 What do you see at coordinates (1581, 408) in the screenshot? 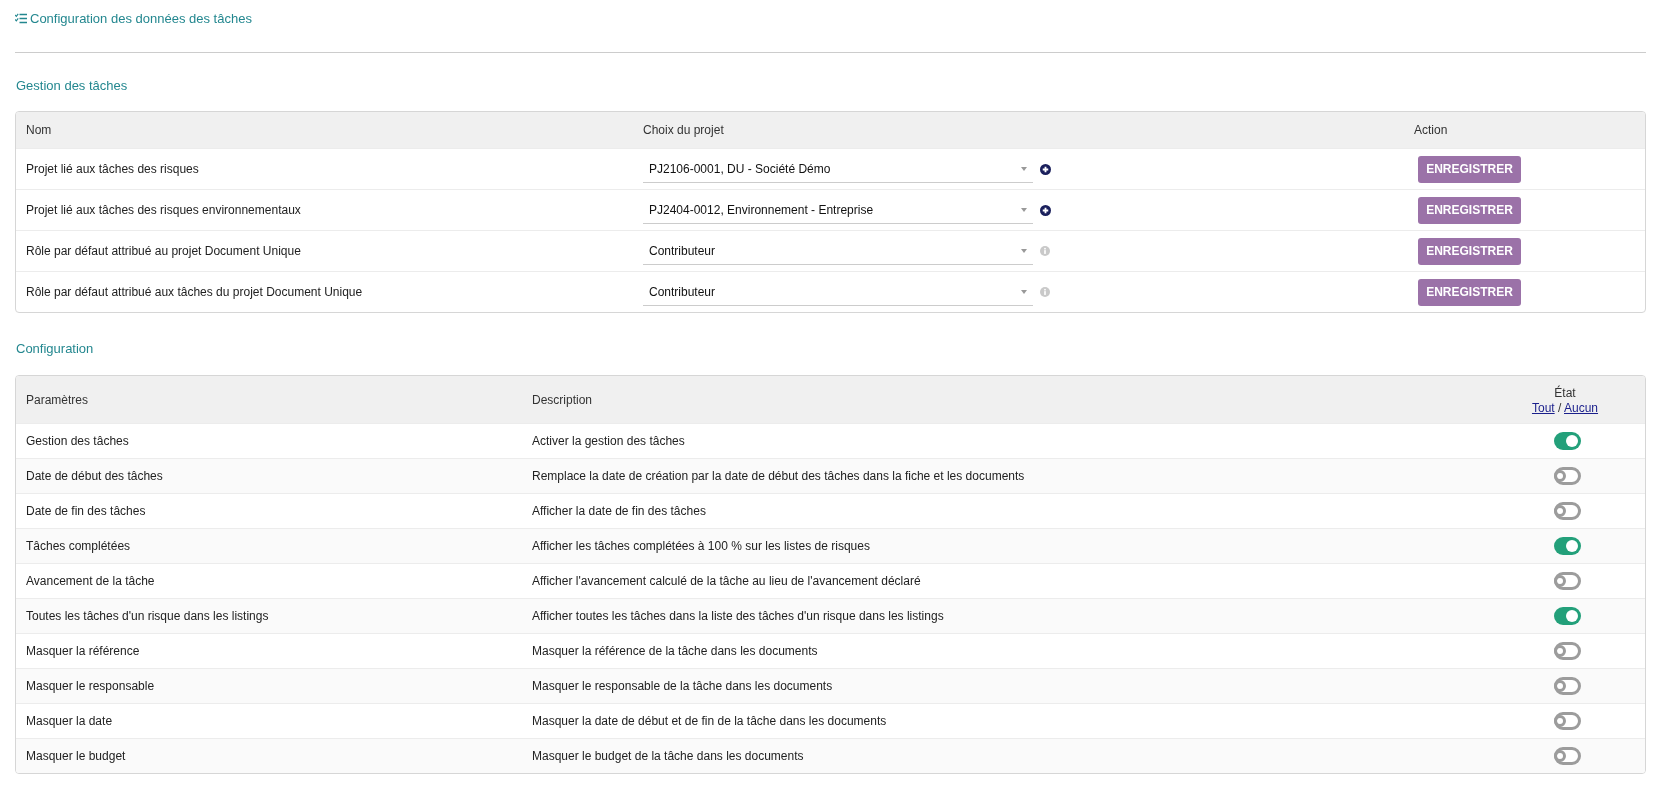
I see `select-none-link: Aucun` at bounding box center [1581, 408].